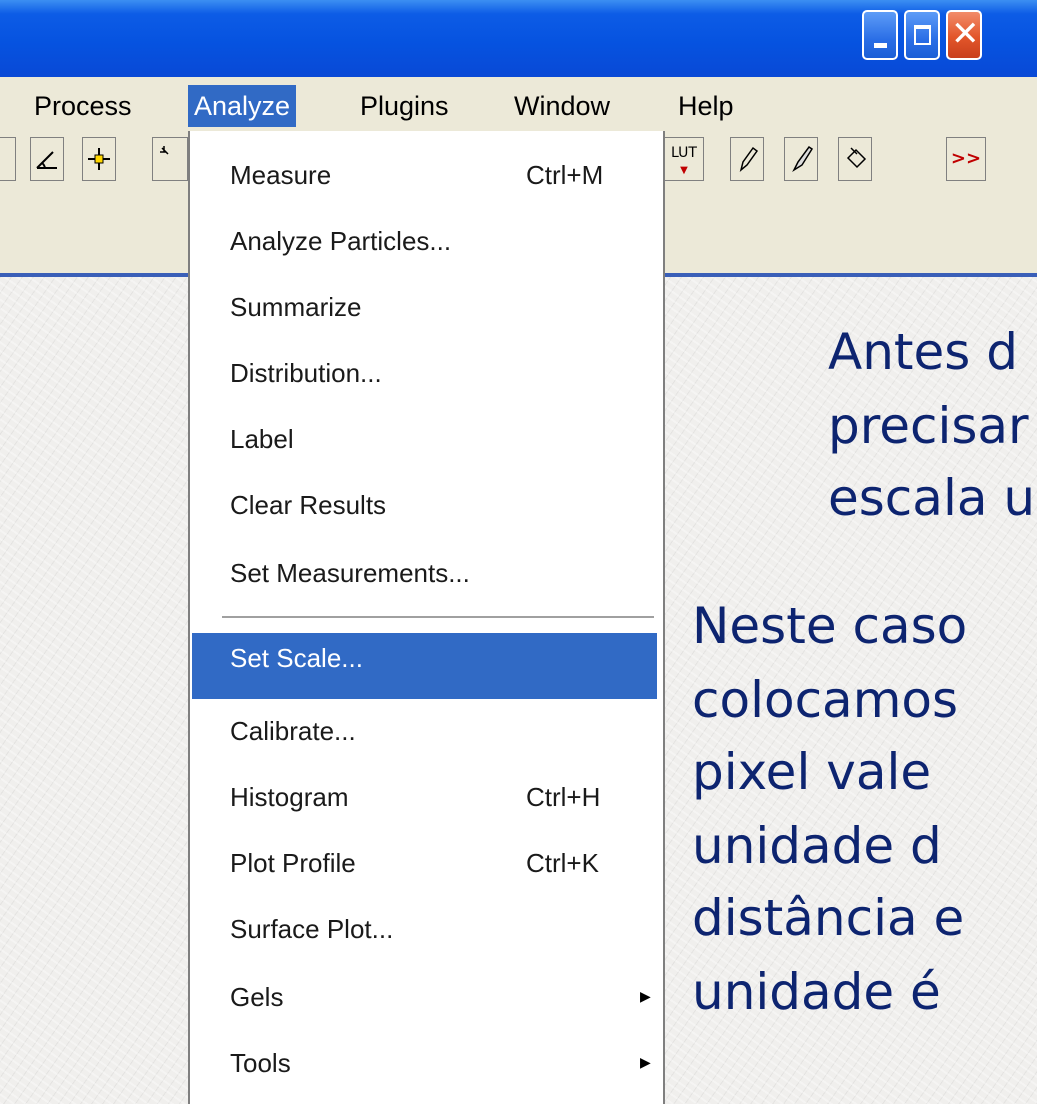  Describe the element at coordinates (563, 797) in the screenshot. I see `menu-item-shortcut: Ctrl+H` at that location.